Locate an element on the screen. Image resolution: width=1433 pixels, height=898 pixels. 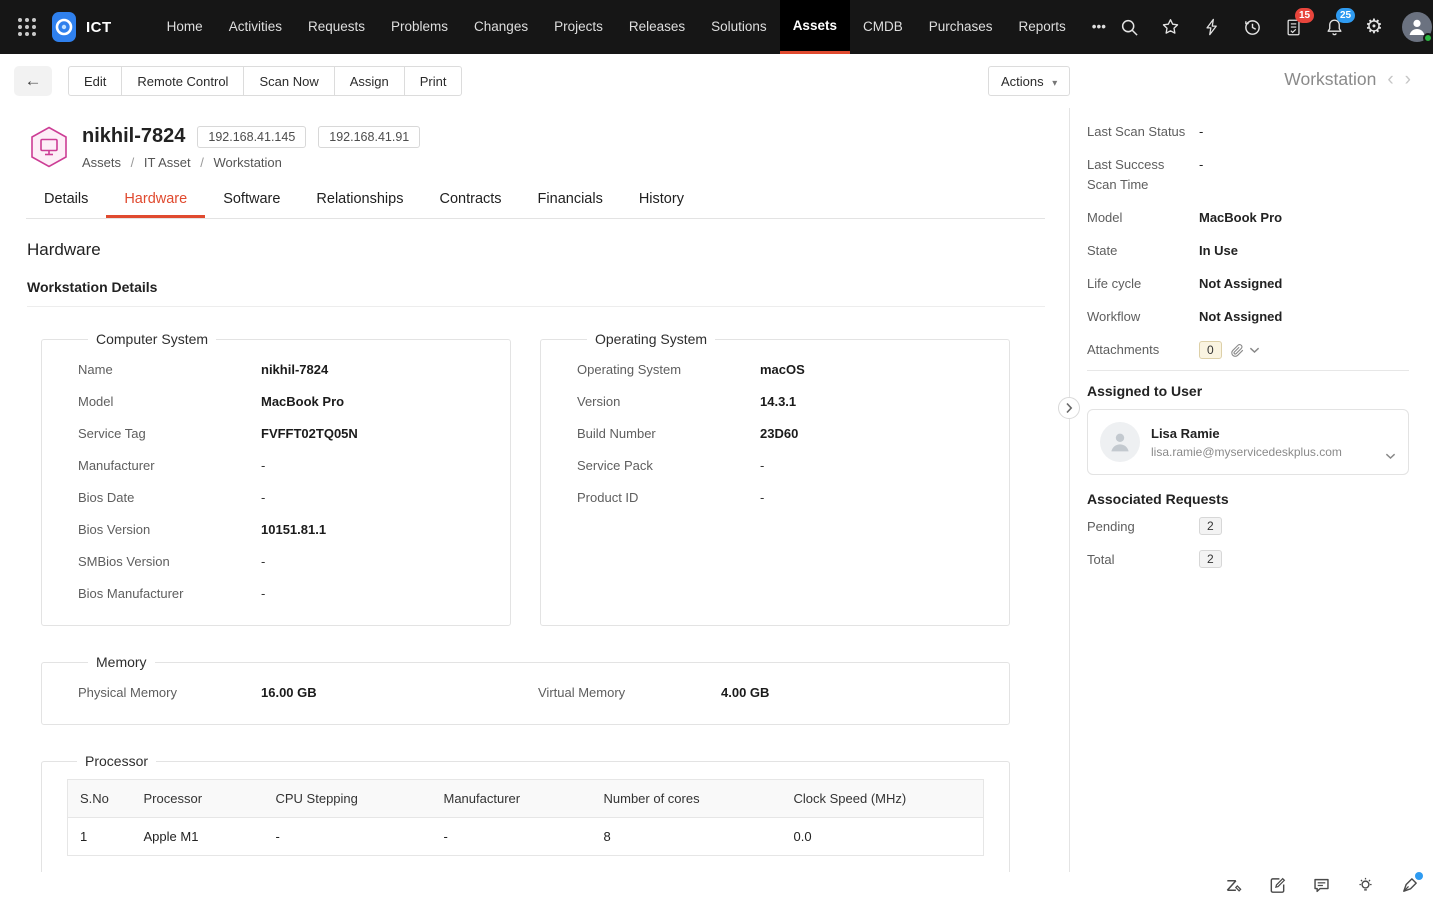
bottom-helper-bar is located at coordinates (716, 885).